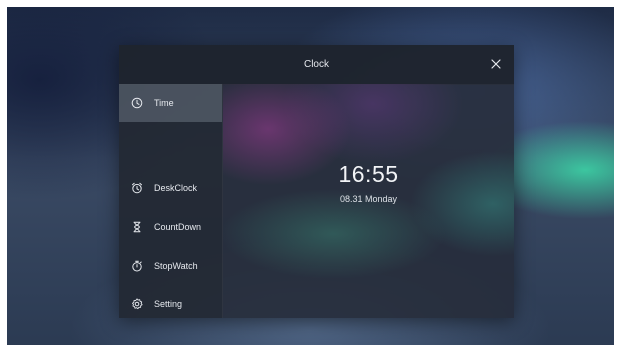 The height and width of the screenshot is (352, 621). I want to click on close-icon, so click(496, 64).